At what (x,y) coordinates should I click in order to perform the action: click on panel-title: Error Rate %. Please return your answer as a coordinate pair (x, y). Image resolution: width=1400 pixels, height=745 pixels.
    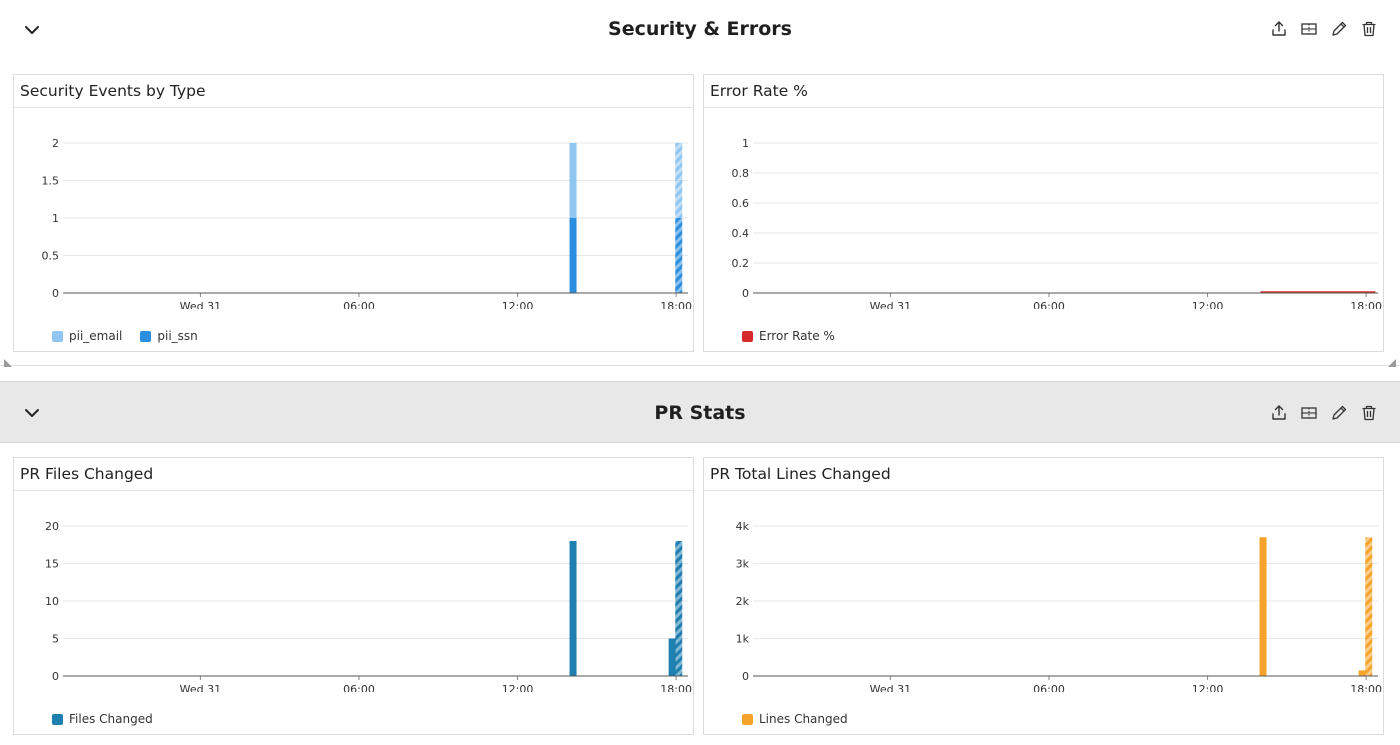
    Looking at the image, I should click on (759, 91).